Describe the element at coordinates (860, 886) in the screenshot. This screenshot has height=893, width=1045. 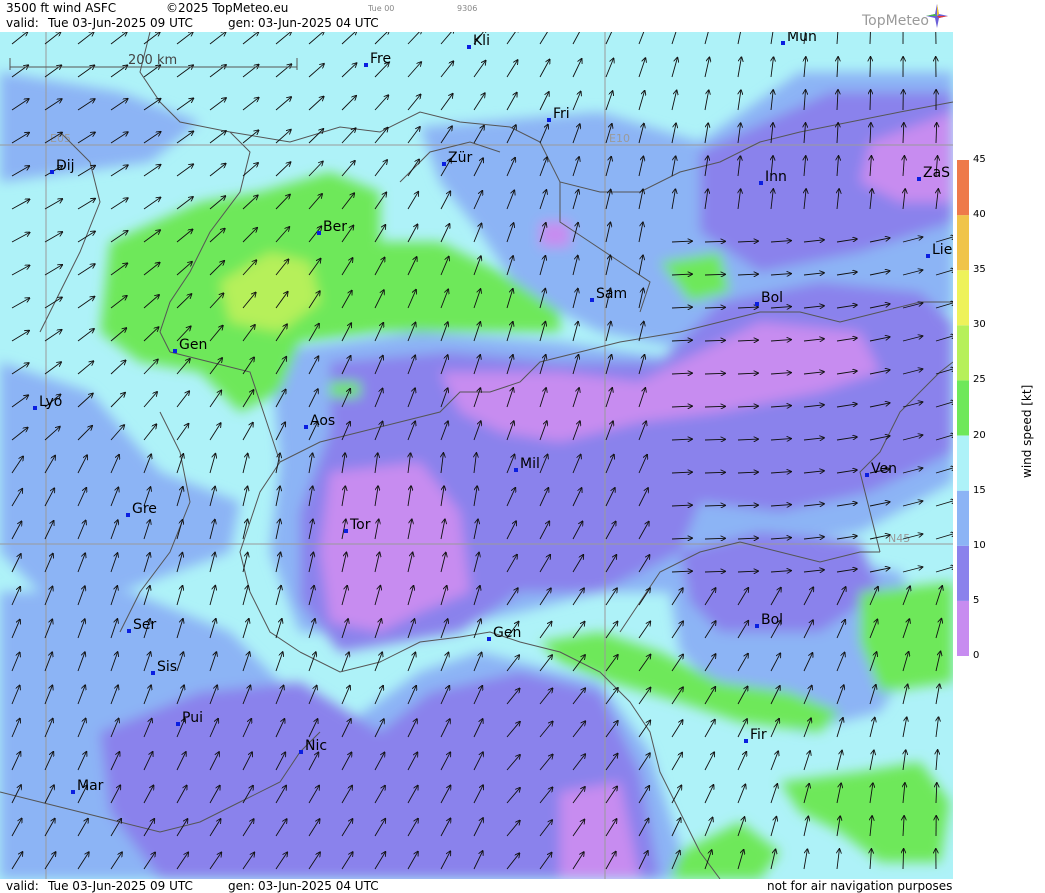
I see `footer-disclaimer: not for air navigation purposes` at that location.